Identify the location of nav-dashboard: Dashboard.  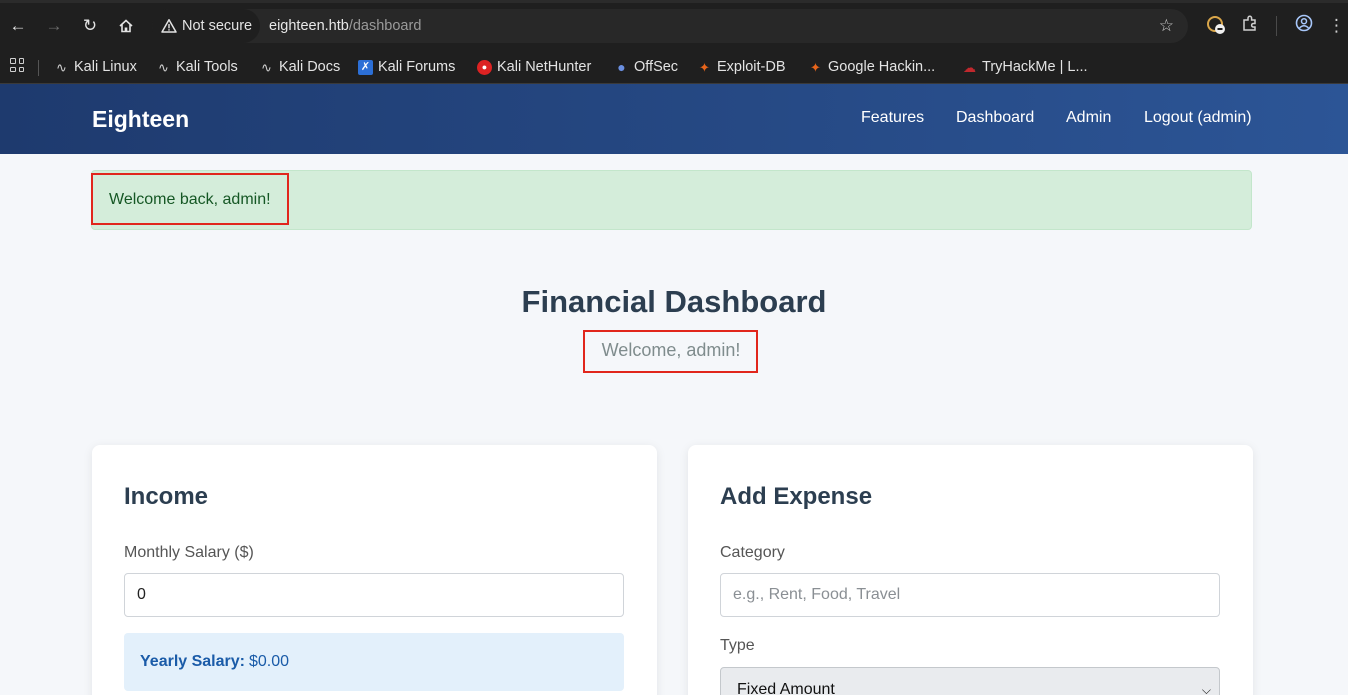
(995, 118).